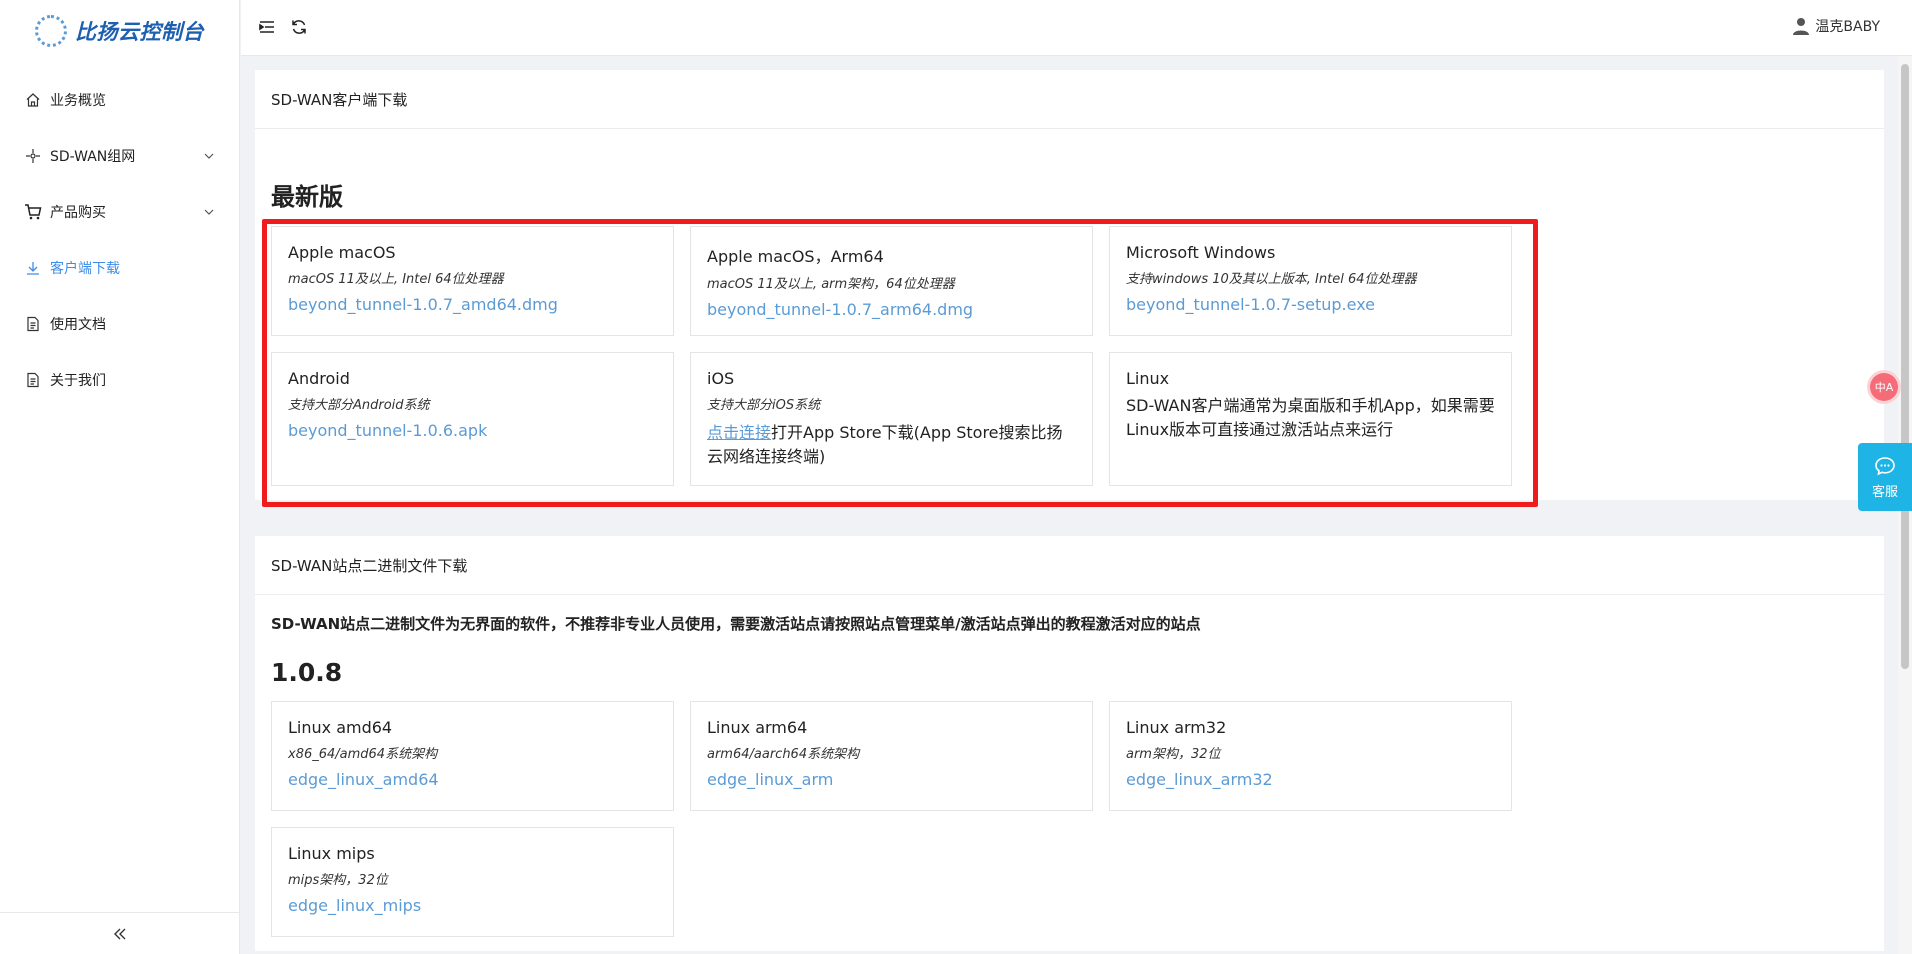 The width and height of the screenshot is (1912, 954). What do you see at coordinates (51, 31) in the screenshot?
I see `logo-mark-icon` at bounding box center [51, 31].